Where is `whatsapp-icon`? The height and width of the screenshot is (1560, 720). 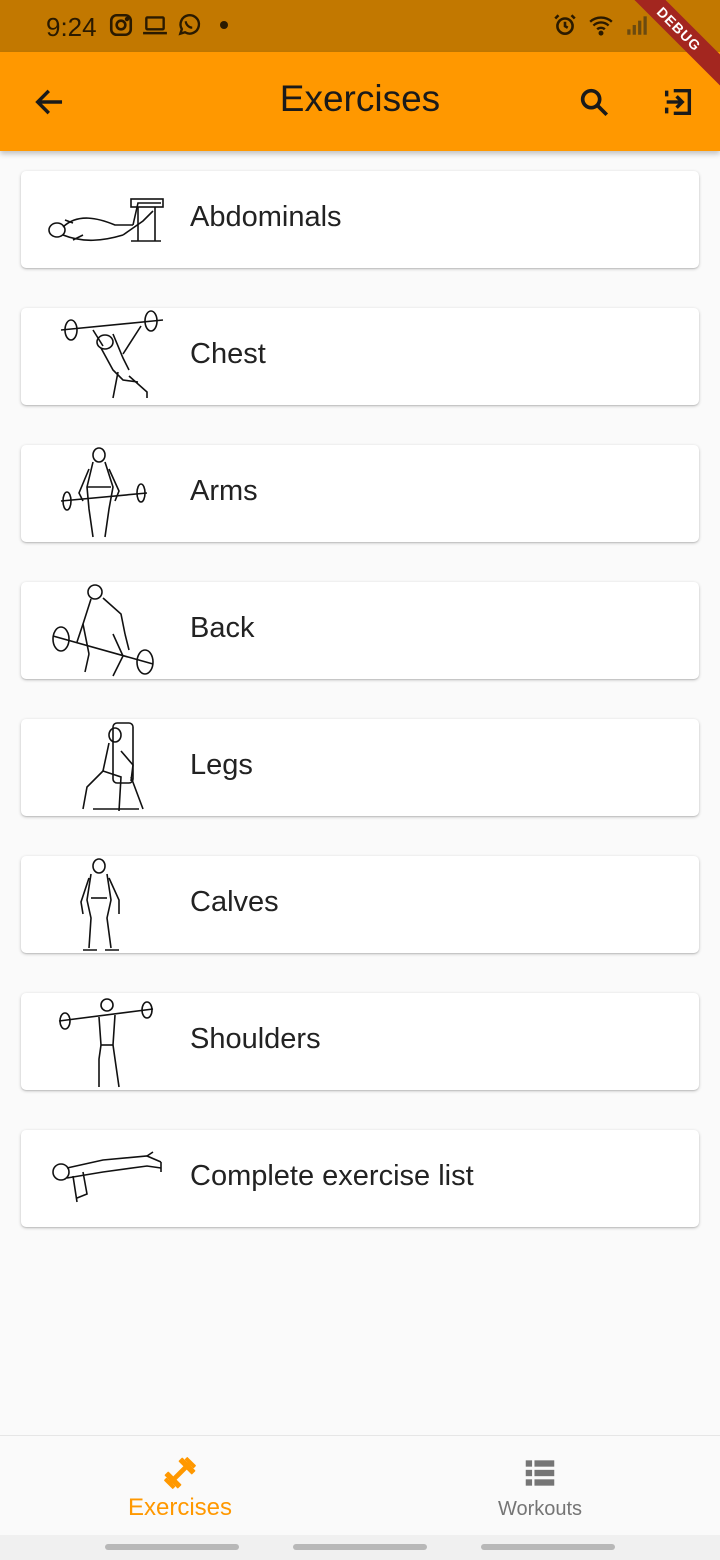
whatsapp-icon is located at coordinates (189, 24).